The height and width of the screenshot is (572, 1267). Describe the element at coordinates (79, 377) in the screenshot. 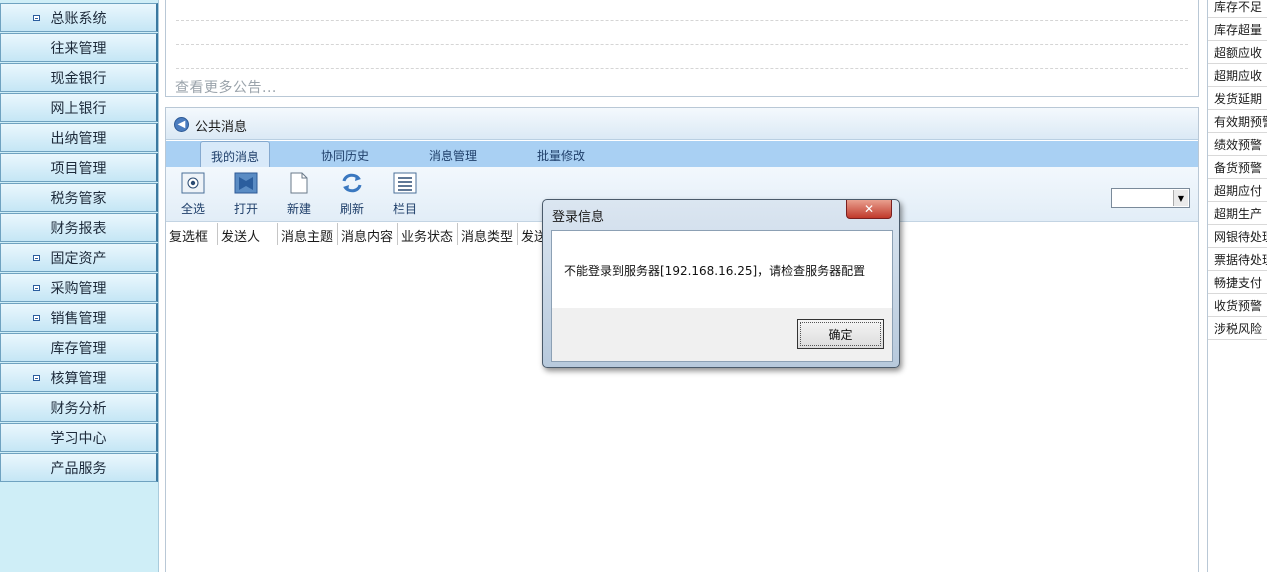

I see `nav-item-accounting: 核算管理` at that location.